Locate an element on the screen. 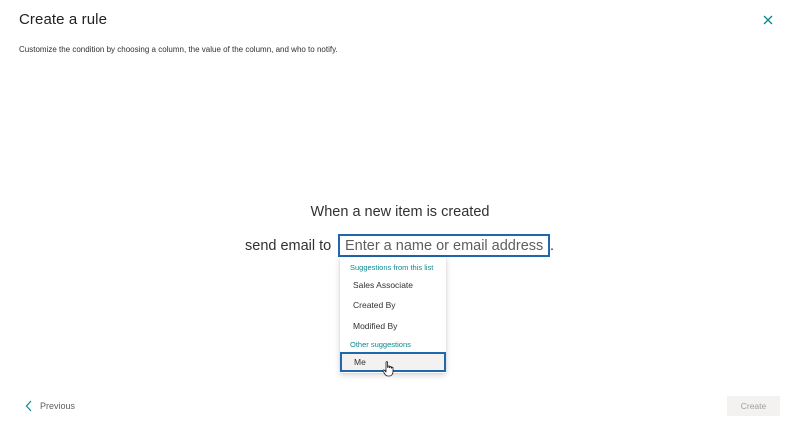 Image resolution: width=800 pixels, height=427 pixels. hand-pointer-icon is located at coordinates (388, 369).